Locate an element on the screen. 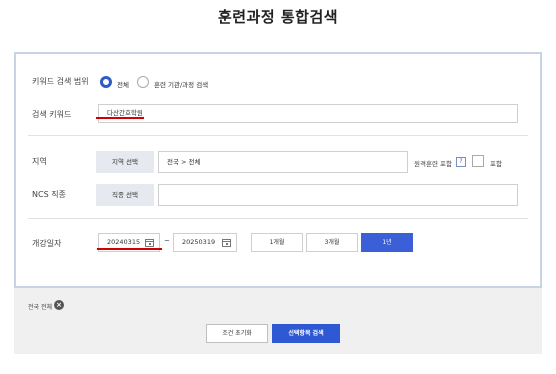  include-label: 포함 is located at coordinates (496, 164).